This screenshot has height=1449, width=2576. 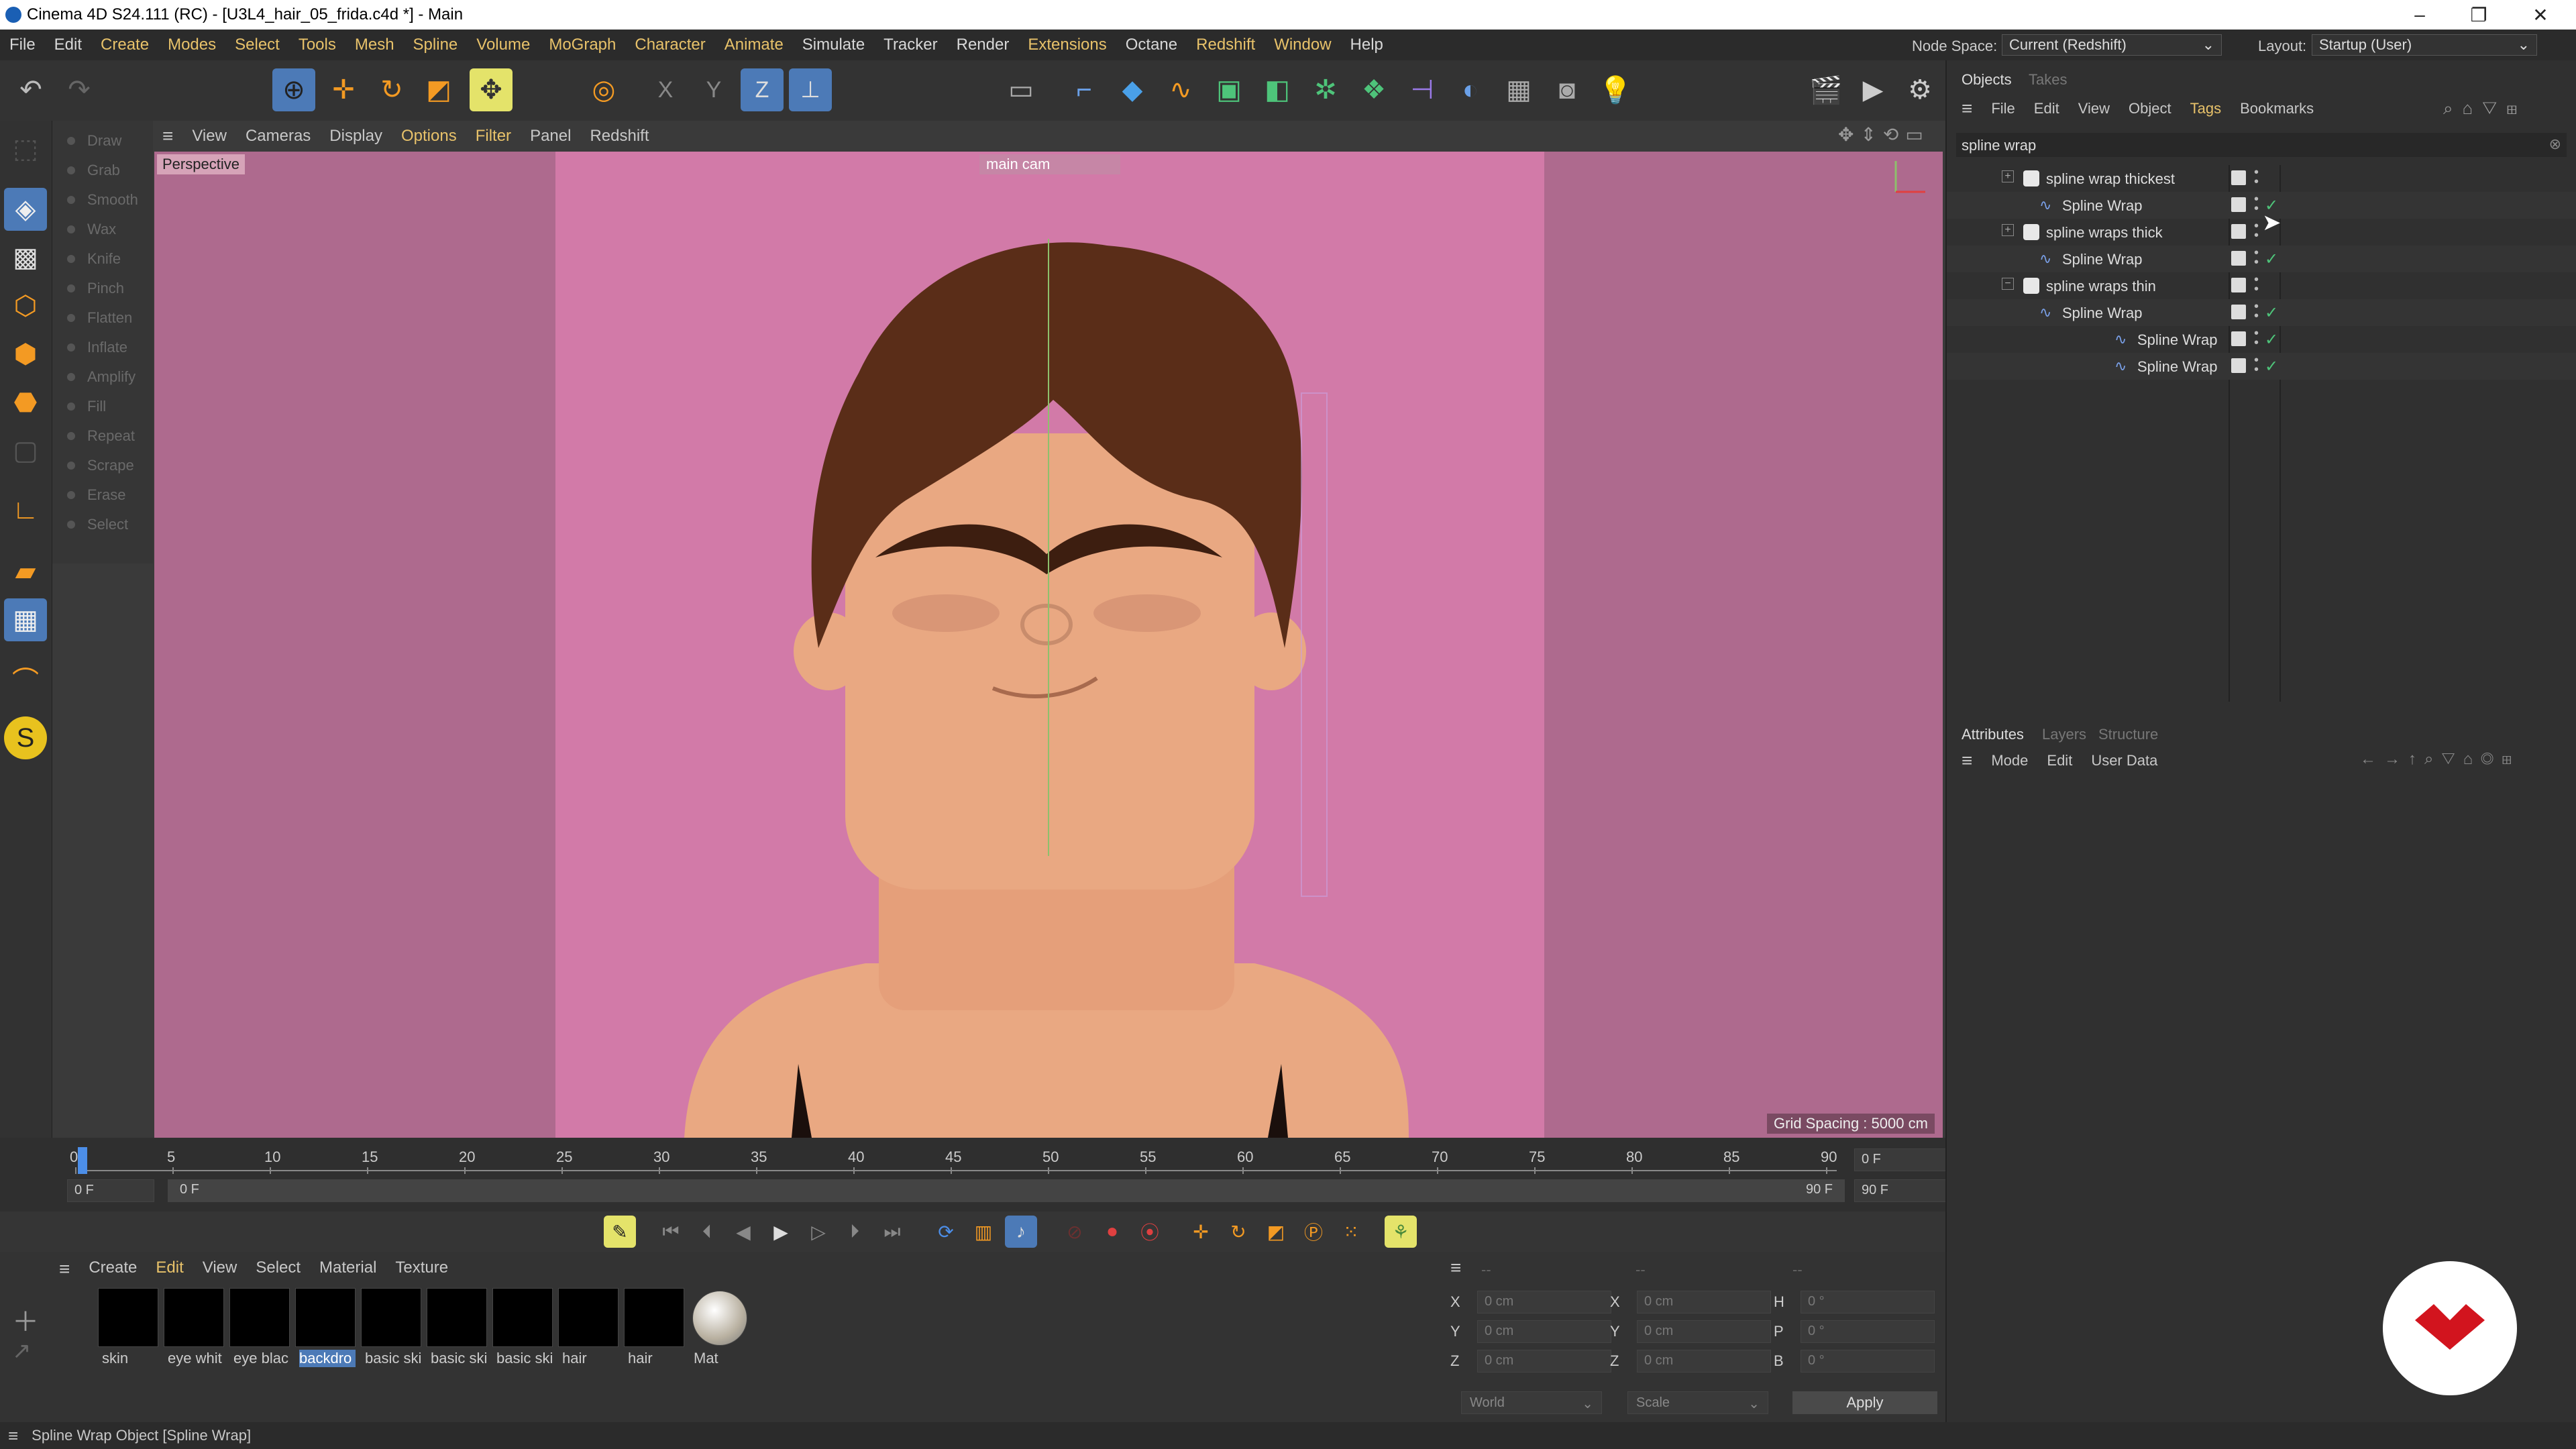 What do you see at coordinates (719, 1318) in the screenshot?
I see `material-swatch-mat` at bounding box center [719, 1318].